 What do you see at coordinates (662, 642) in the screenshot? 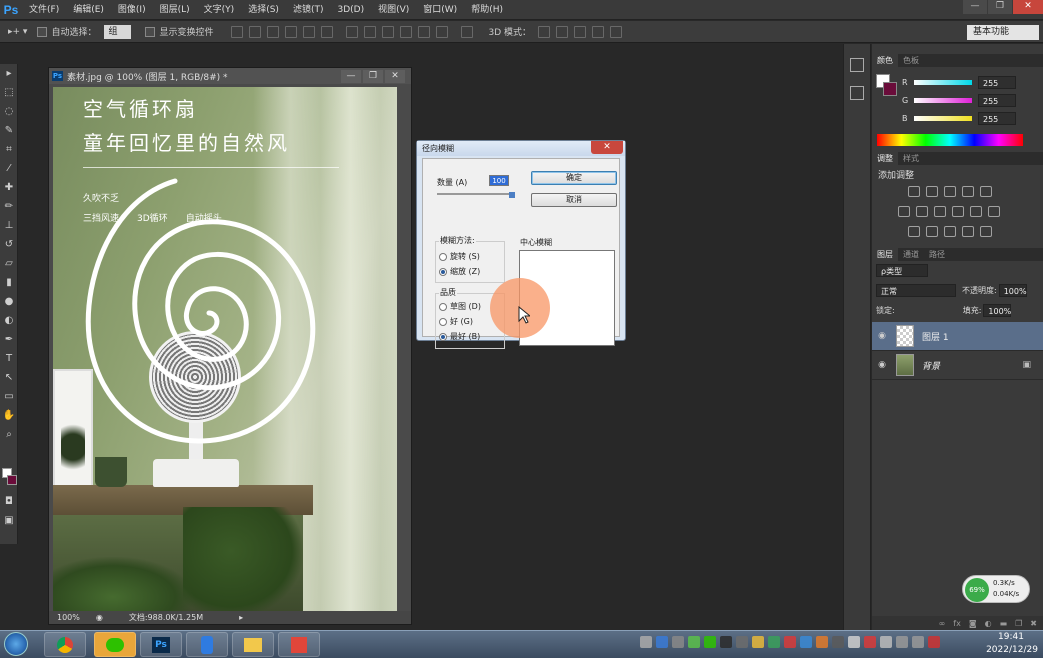
I see `tray-help-icon` at bounding box center [662, 642].